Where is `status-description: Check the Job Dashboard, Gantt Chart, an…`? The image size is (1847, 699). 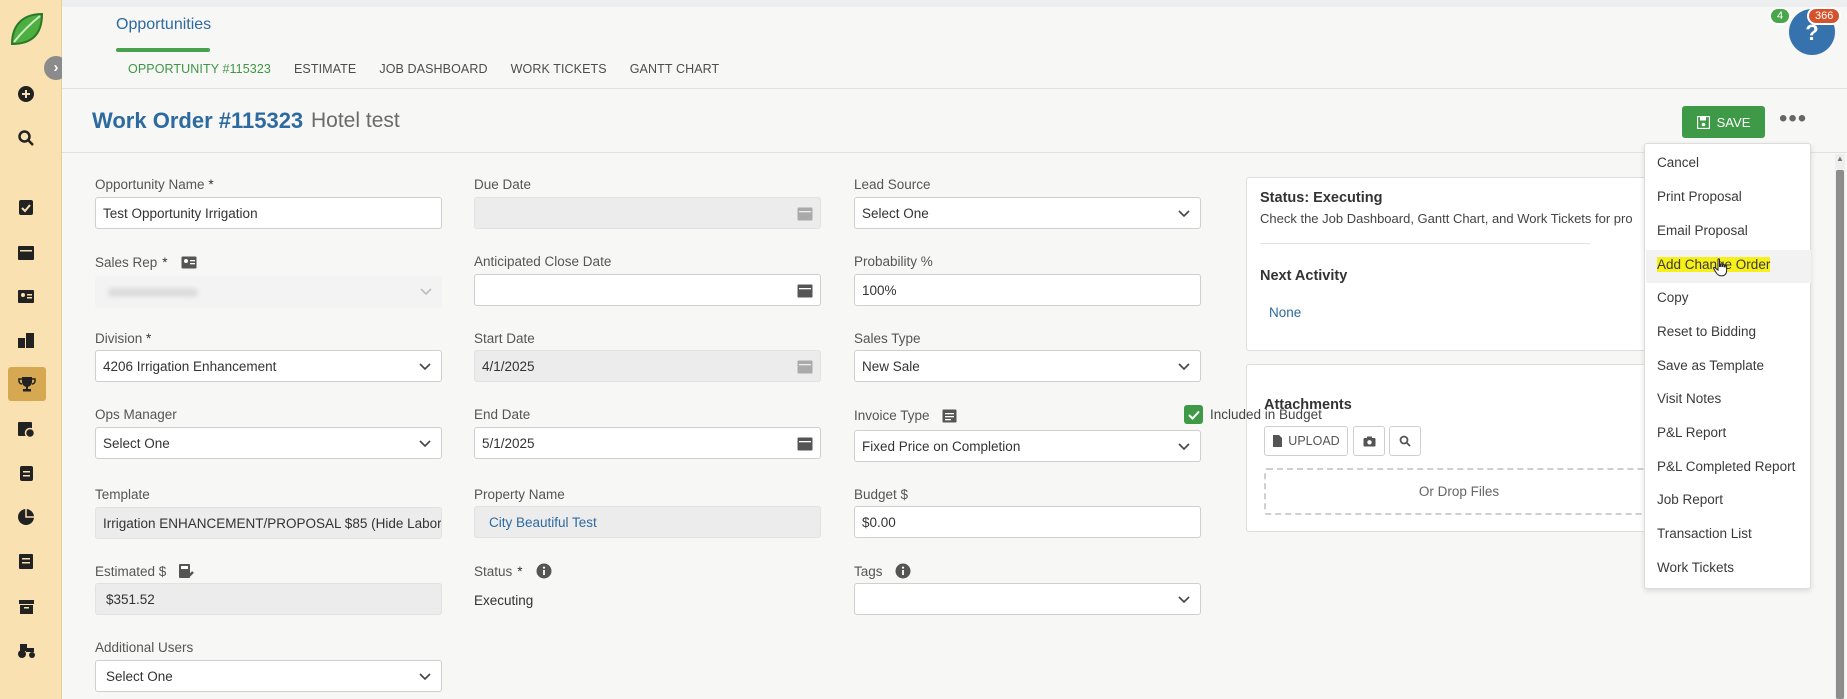 status-description: Check the Job Dashboard, Gantt Chart, an… is located at coordinates (1446, 218).